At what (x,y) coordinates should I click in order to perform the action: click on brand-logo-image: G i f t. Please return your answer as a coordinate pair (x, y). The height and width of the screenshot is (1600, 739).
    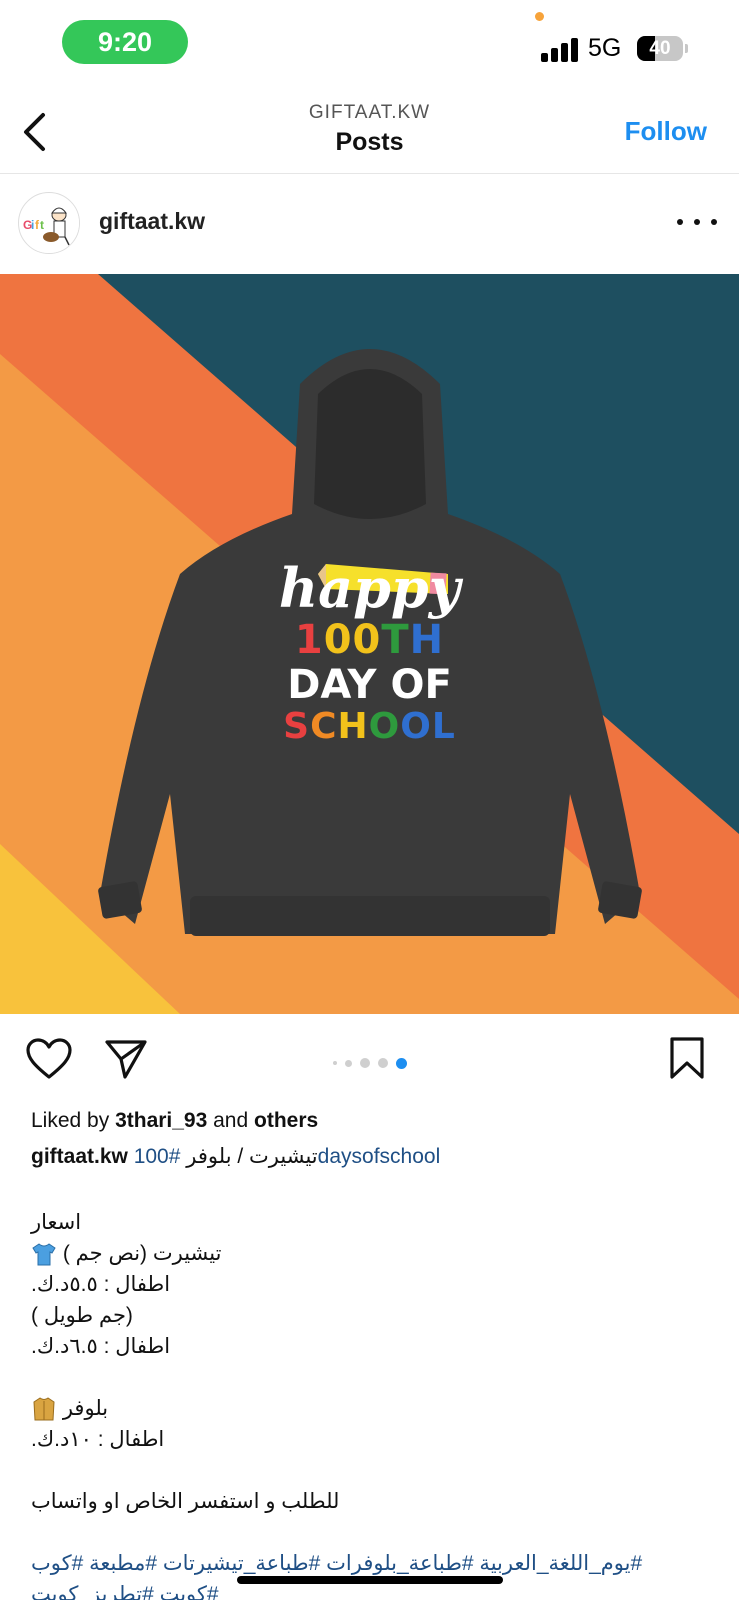
    Looking at the image, I should click on (49, 223).